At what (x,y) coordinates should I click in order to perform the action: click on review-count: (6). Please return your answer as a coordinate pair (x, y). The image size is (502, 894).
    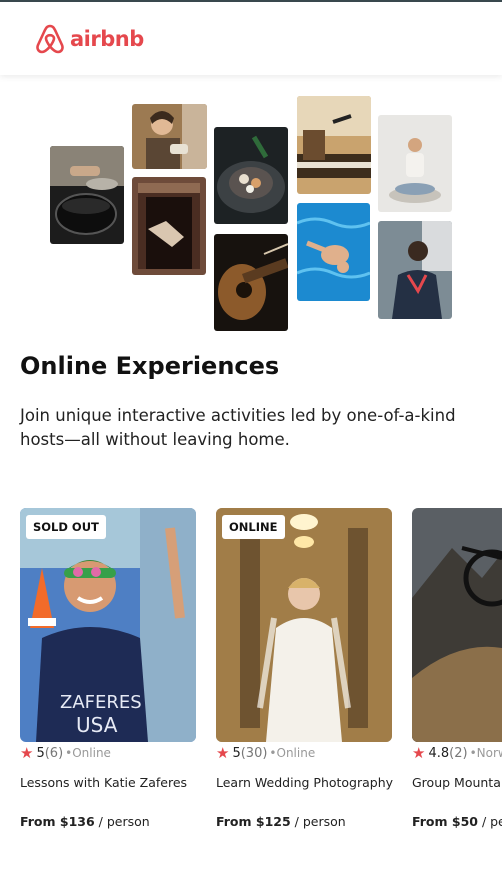
    Looking at the image, I should click on (54, 753).